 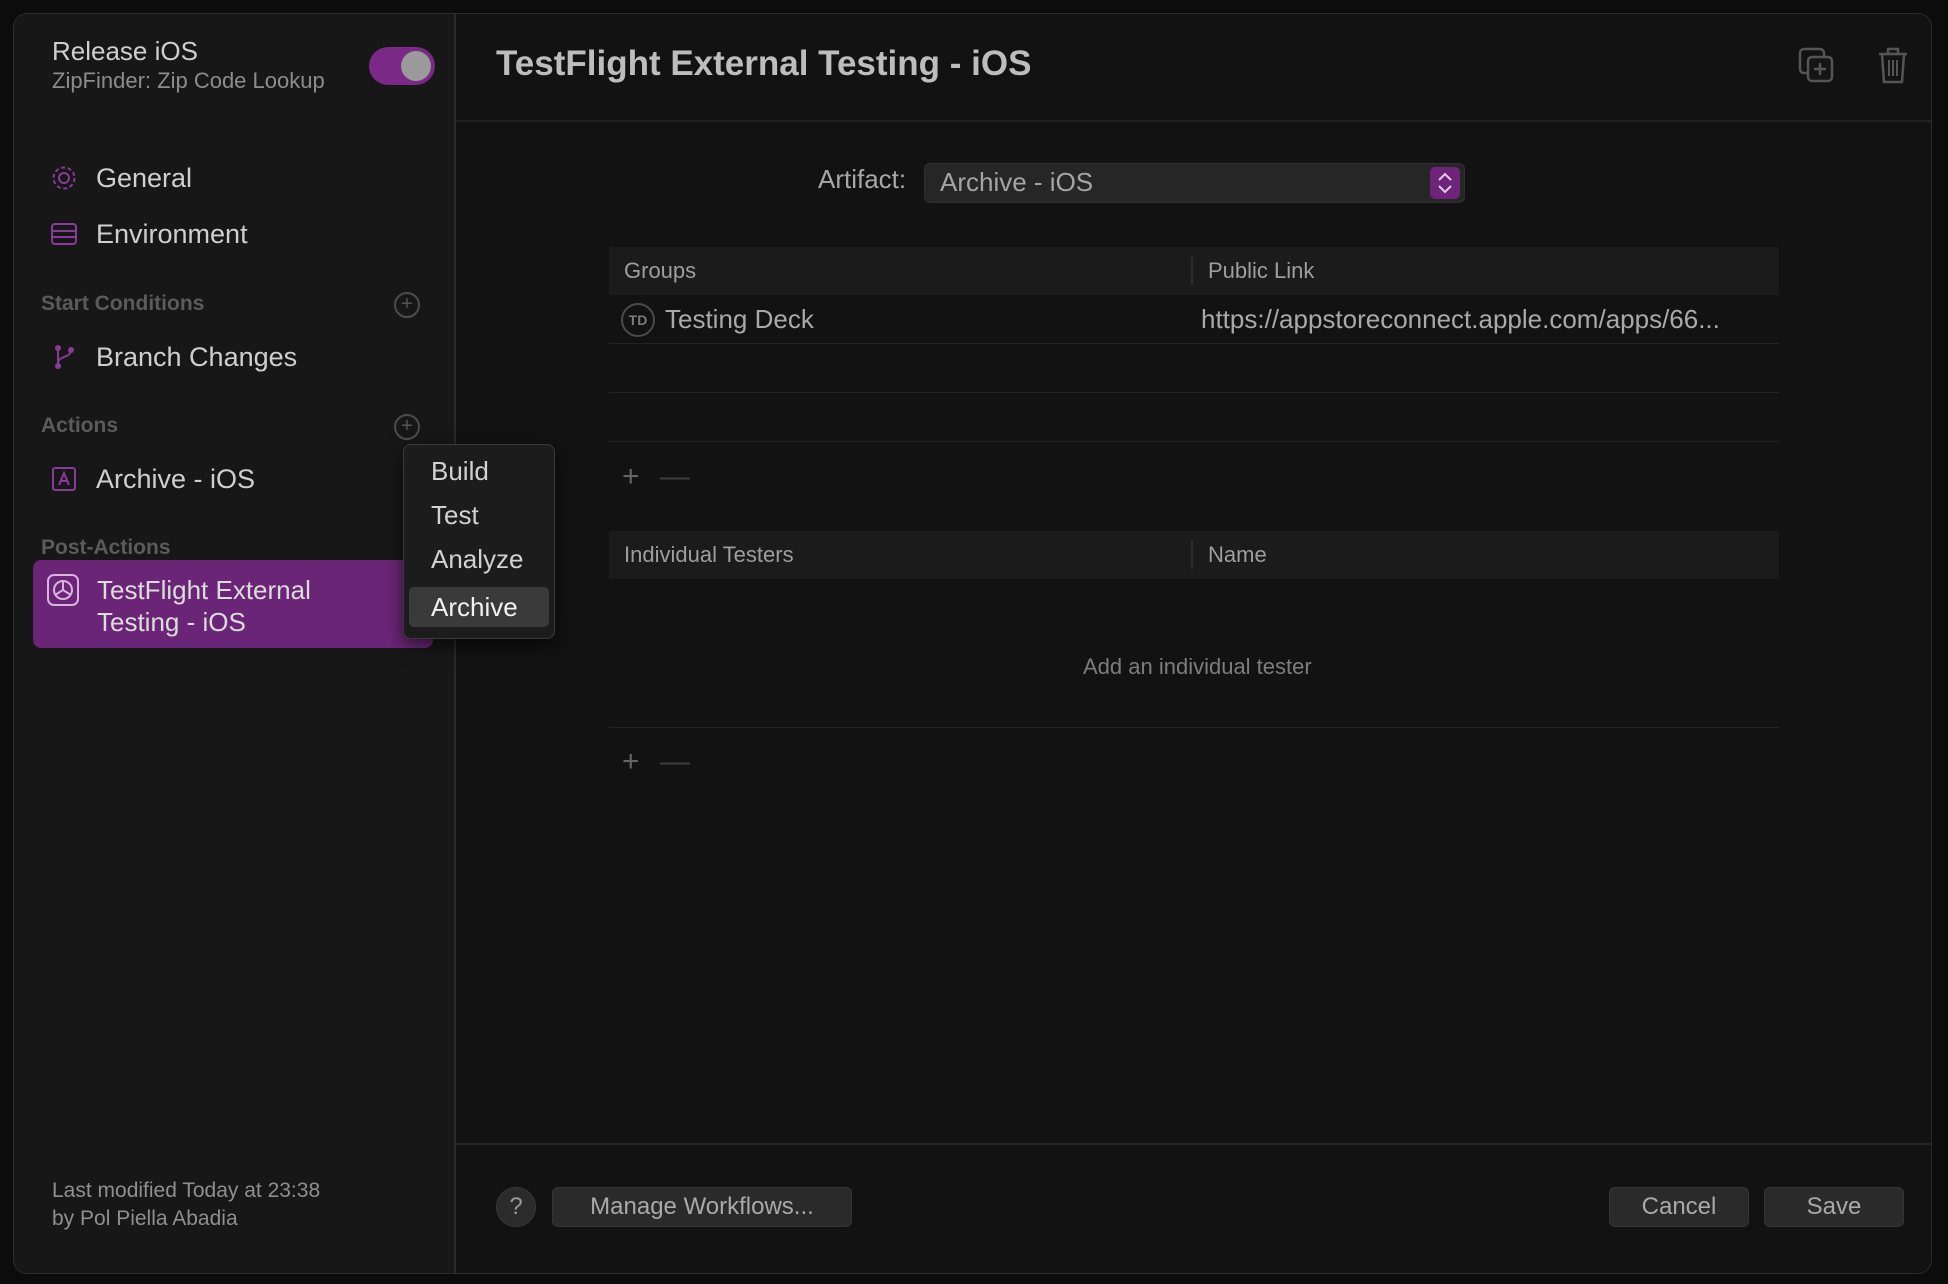 I want to click on sidebar-item-environment: Environment, so click(x=148, y=234).